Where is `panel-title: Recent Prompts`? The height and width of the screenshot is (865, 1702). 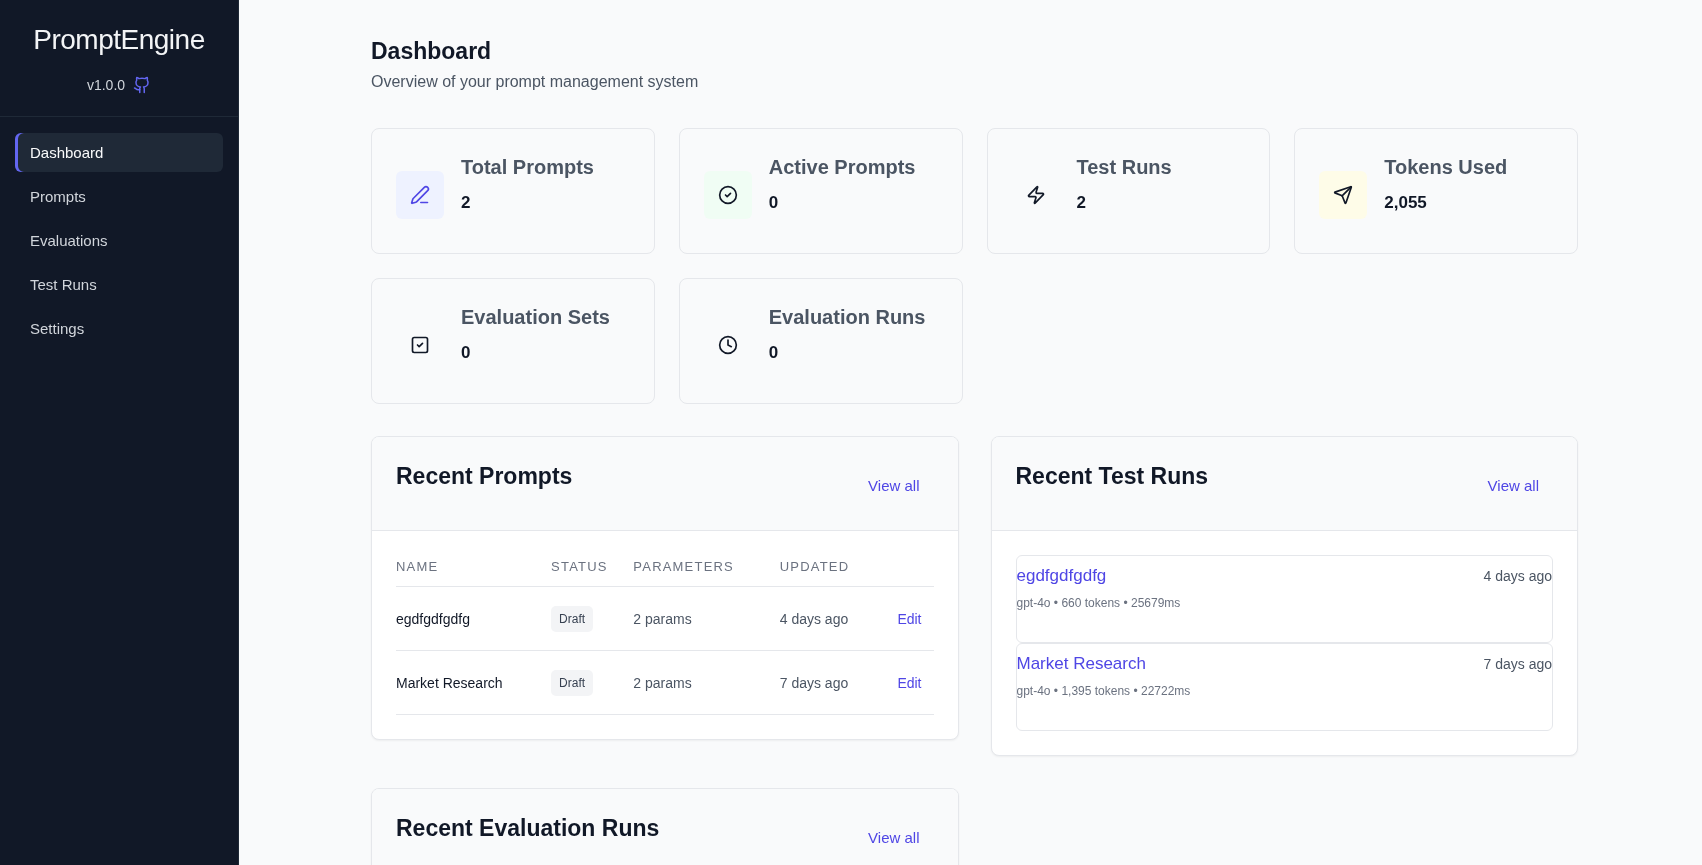 panel-title: Recent Prompts is located at coordinates (484, 476).